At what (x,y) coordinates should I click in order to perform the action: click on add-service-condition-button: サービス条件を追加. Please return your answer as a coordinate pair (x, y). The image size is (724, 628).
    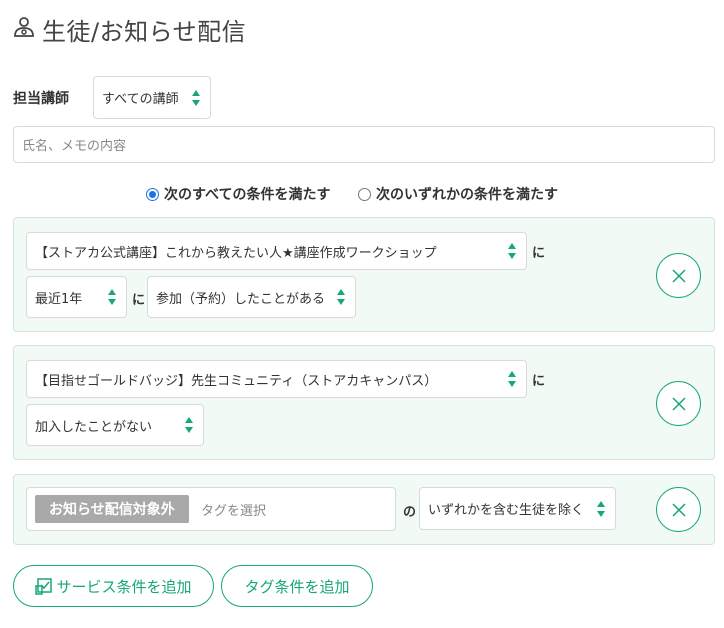
    Looking at the image, I should click on (113, 586).